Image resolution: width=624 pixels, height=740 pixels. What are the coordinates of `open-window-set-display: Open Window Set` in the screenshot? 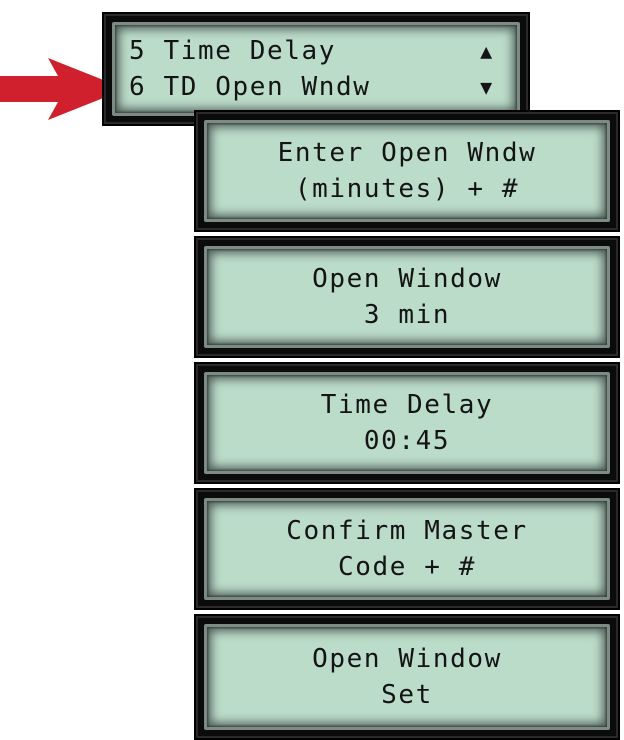 It's located at (407, 677).